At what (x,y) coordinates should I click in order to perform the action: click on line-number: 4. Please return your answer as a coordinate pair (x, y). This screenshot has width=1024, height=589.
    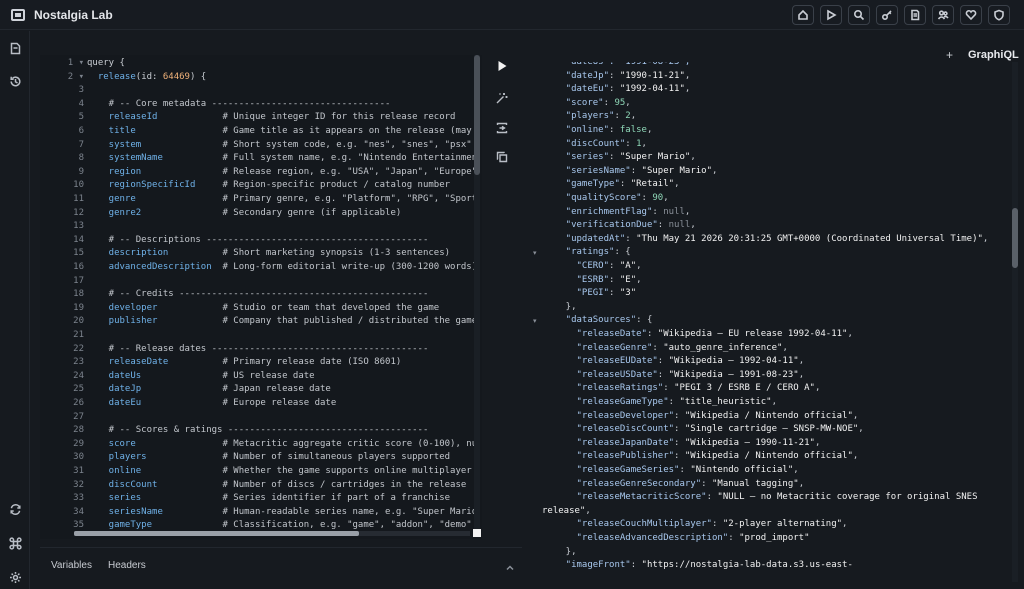
    Looking at the image, I should click on (81, 103).